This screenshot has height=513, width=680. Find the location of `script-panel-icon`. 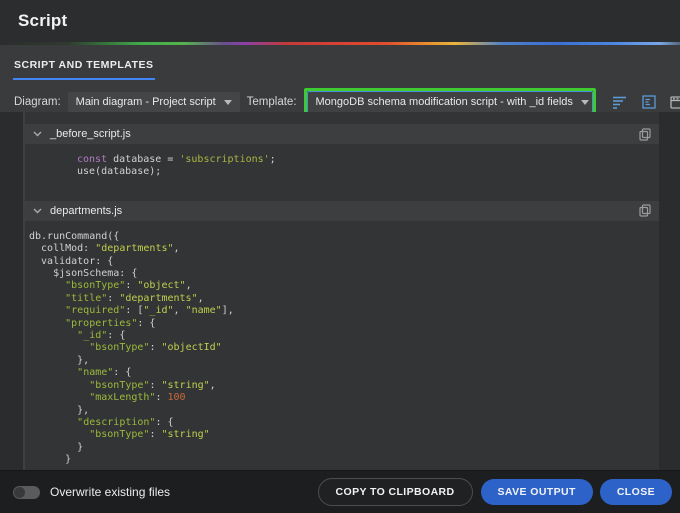

script-panel-icon is located at coordinates (649, 102).